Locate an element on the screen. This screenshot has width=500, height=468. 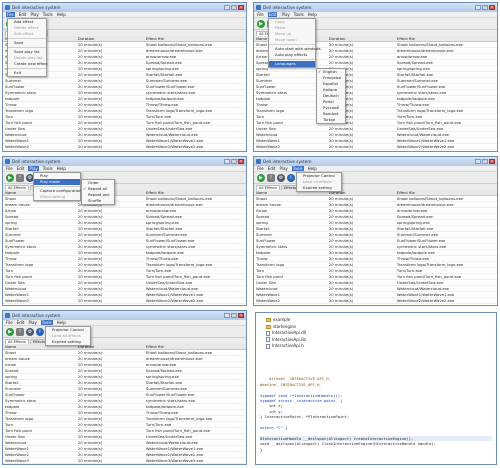
play-mode-repeat-all: Repeat all is located at coordinates (98, 189).